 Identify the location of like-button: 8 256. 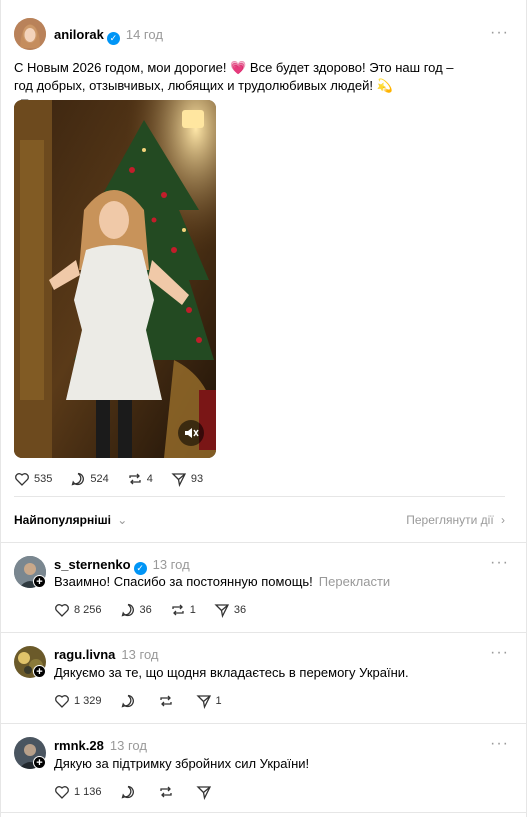
(78, 610).